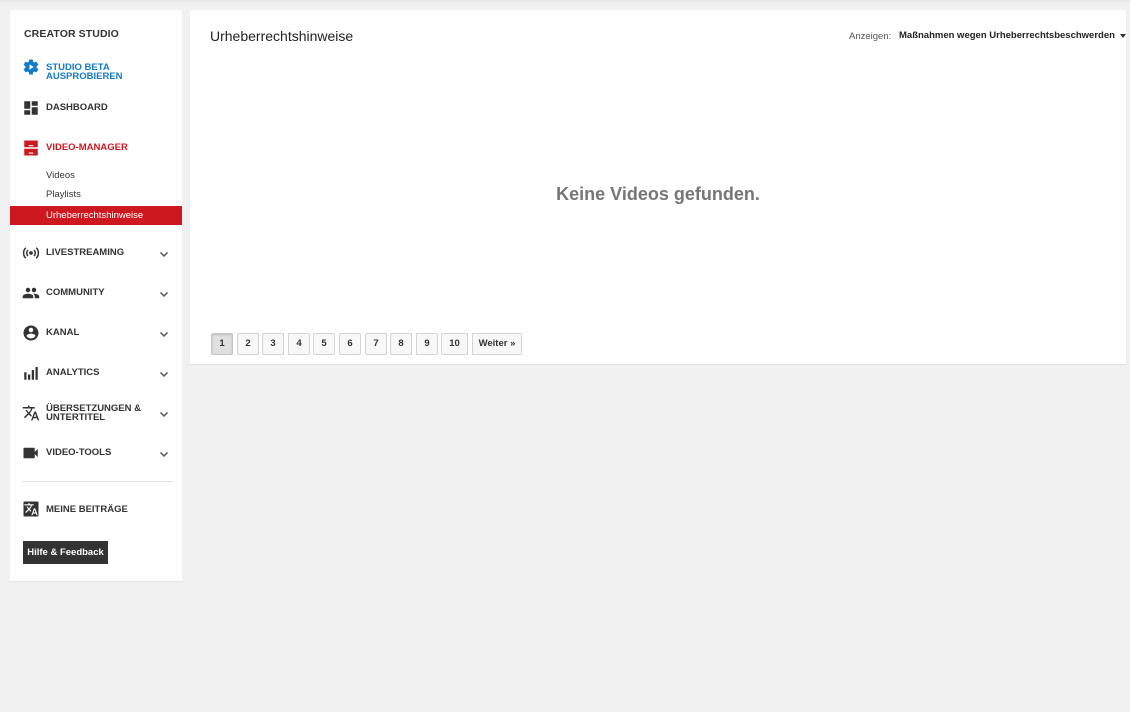 The image size is (1130, 712). Describe the element at coordinates (1007, 35) in the screenshot. I see `filter-dropdown-value: Maßnahmen wegen Urheberrechtsbeschwerden` at that location.